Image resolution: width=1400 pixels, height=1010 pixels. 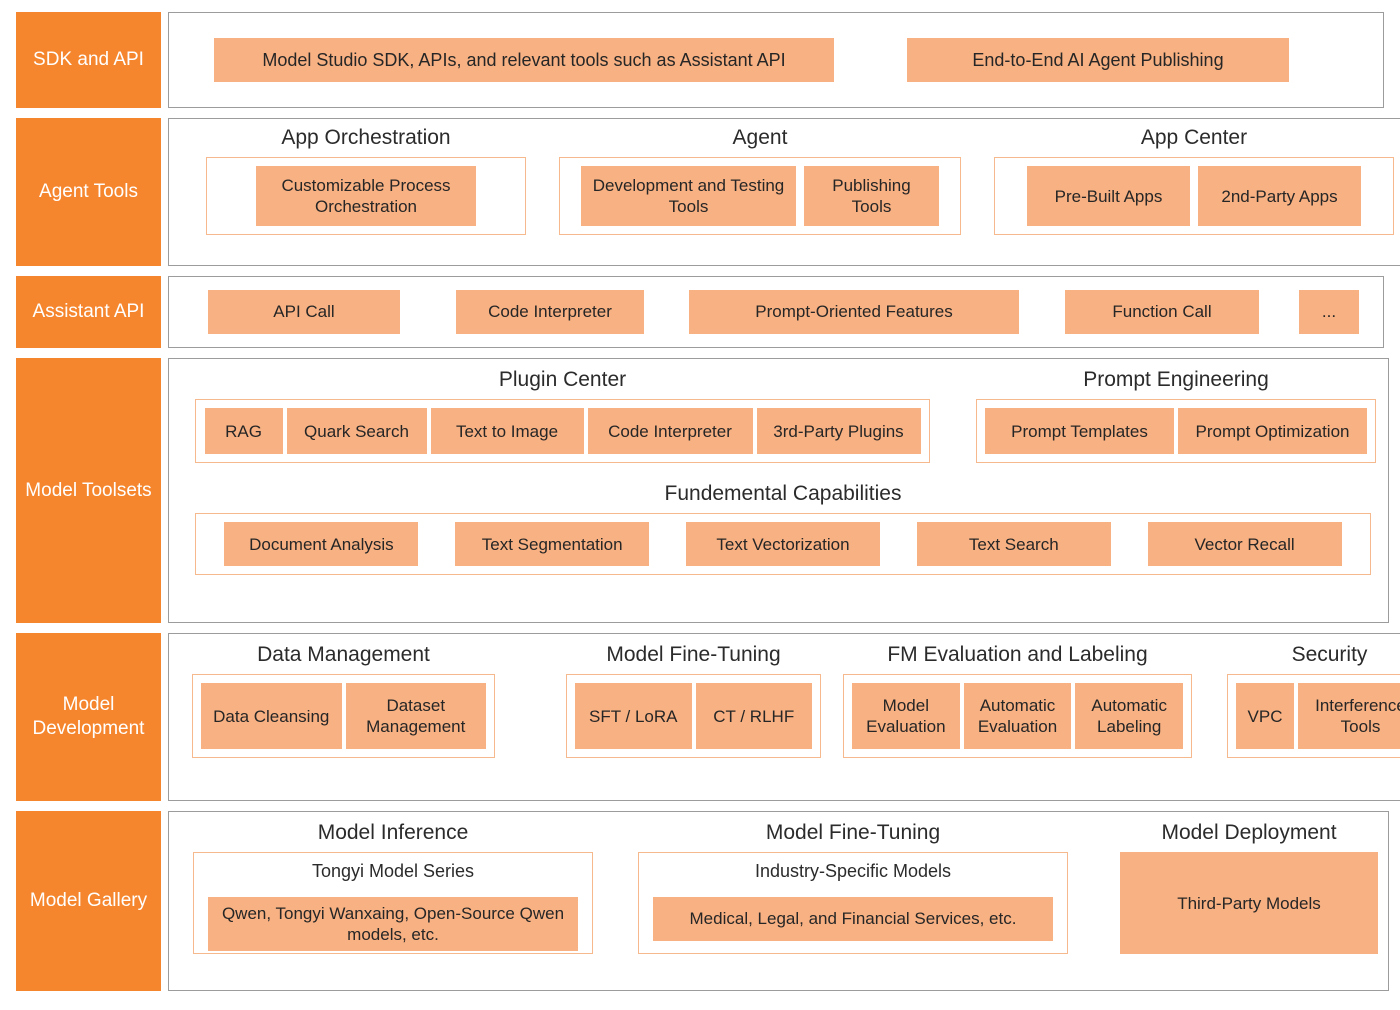 What do you see at coordinates (1249, 903) in the screenshot?
I see `chip-third-party-models: Third-Party Models` at bounding box center [1249, 903].